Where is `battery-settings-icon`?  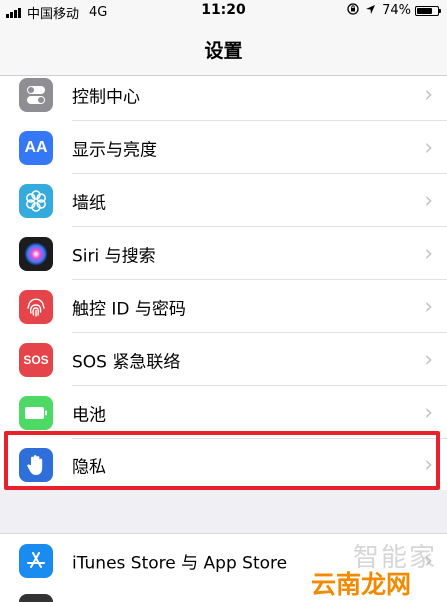 battery-settings-icon is located at coordinates (36, 412).